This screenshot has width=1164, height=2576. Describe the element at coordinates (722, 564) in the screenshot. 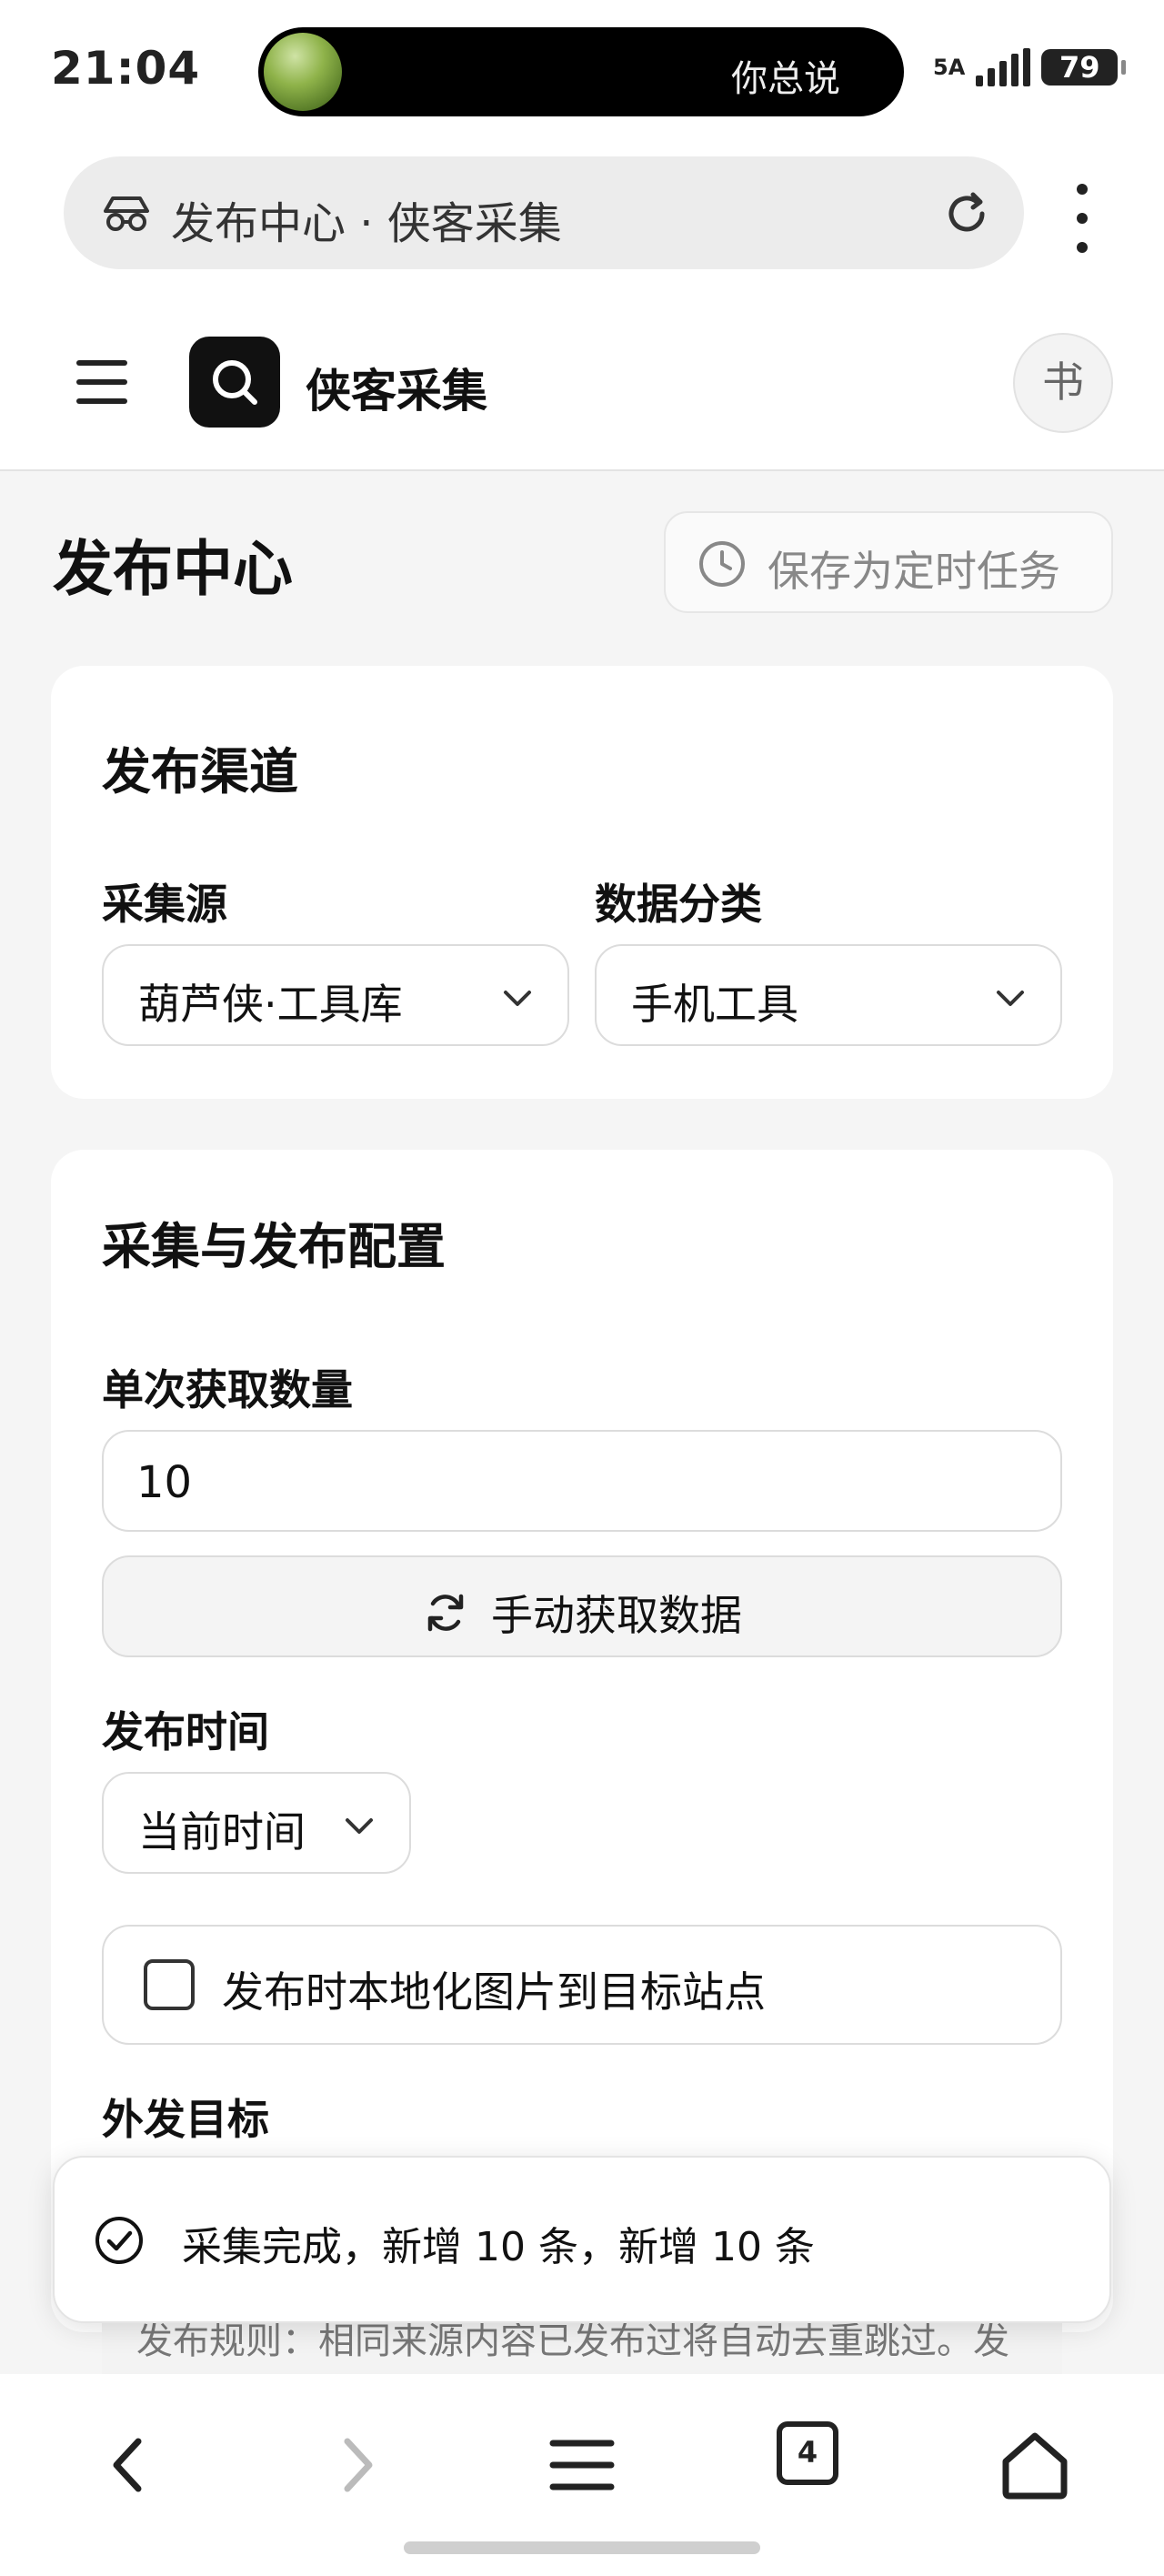

I see `clock-icon` at that location.